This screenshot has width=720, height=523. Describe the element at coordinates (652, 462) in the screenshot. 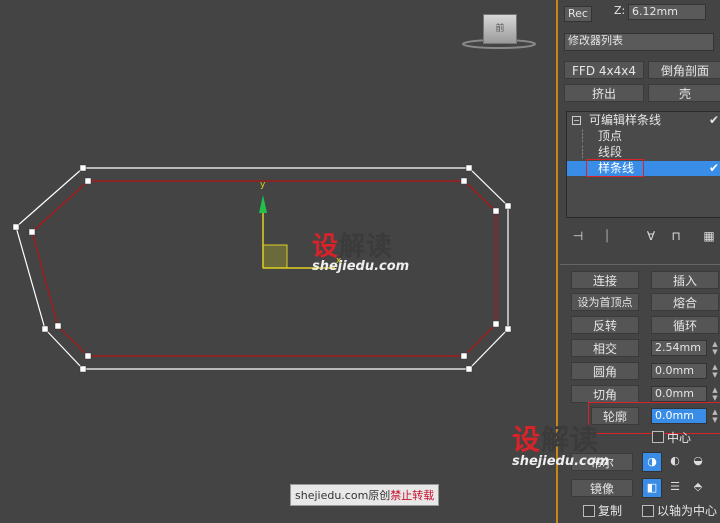

I see `union-icon: ◑` at that location.